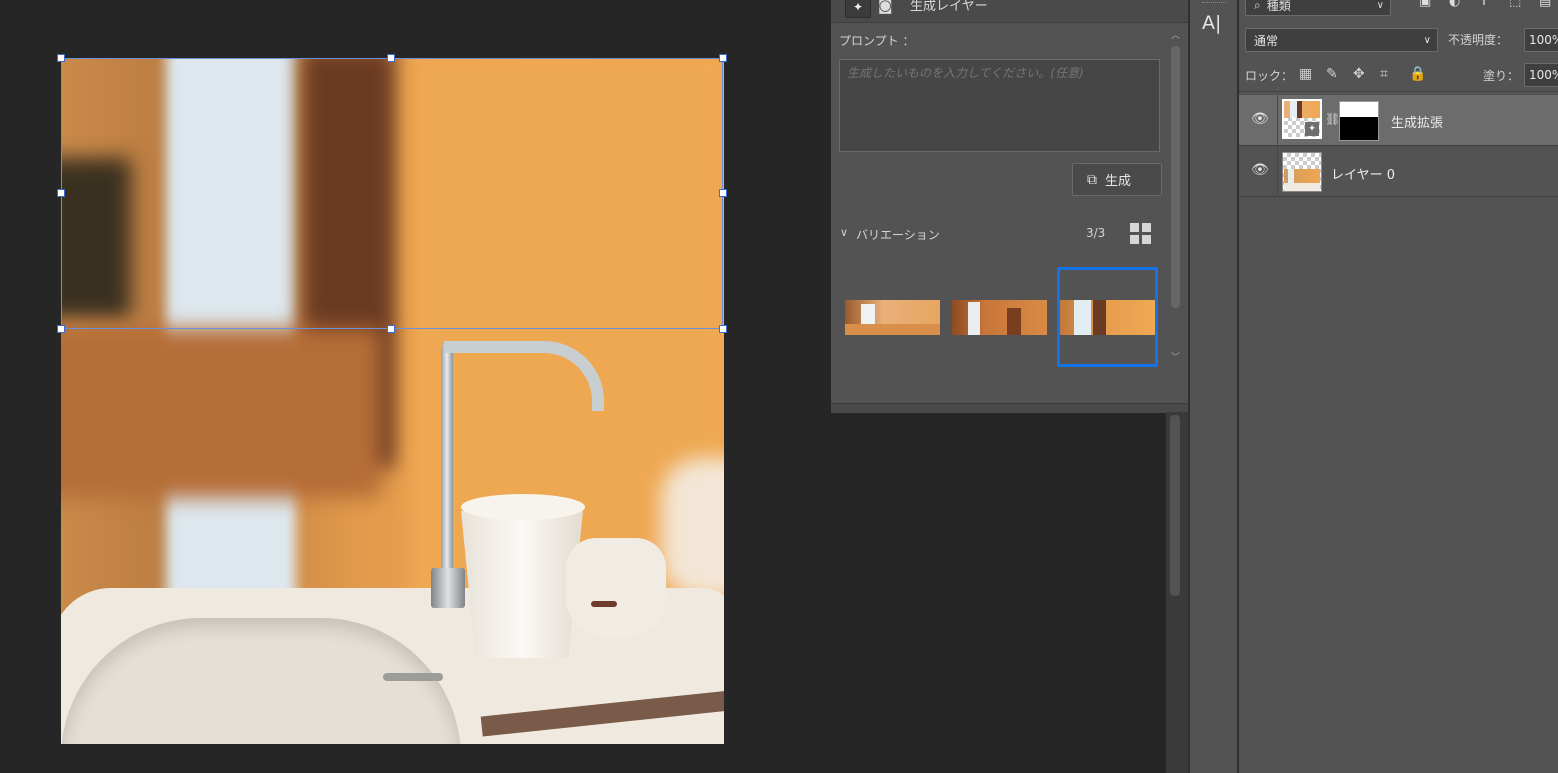 The image size is (1558, 773). What do you see at coordinates (1009, 408) in the screenshot?
I see `panel-resize-handle` at bounding box center [1009, 408].